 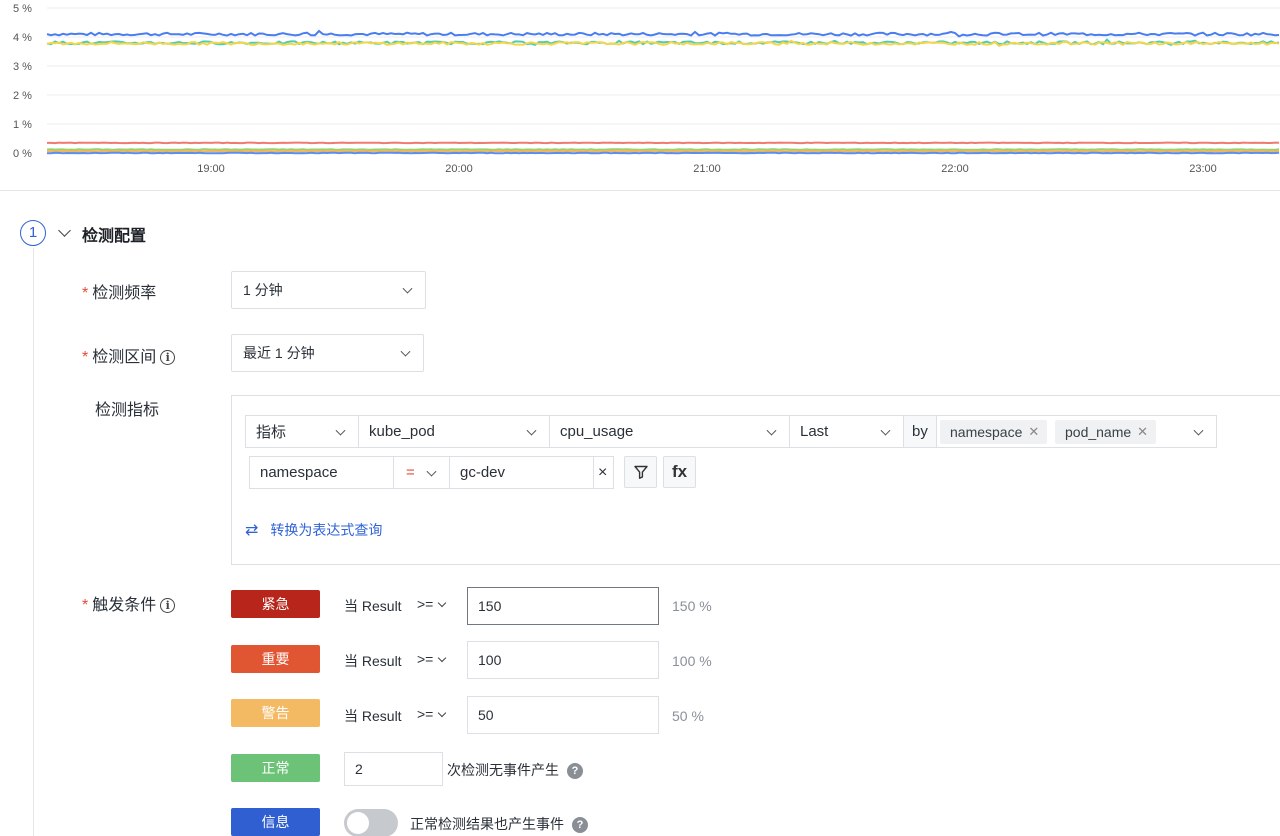 I want to click on field-value: cpu_usage, so click(x=597, y=431).